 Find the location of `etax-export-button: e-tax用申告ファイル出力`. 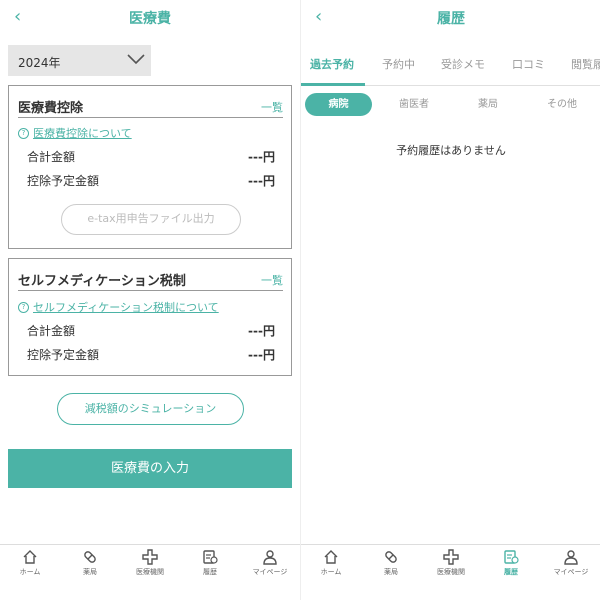

etax-export-button: e-tax用申告ファイル出力 is located at coordinates (151, 219).